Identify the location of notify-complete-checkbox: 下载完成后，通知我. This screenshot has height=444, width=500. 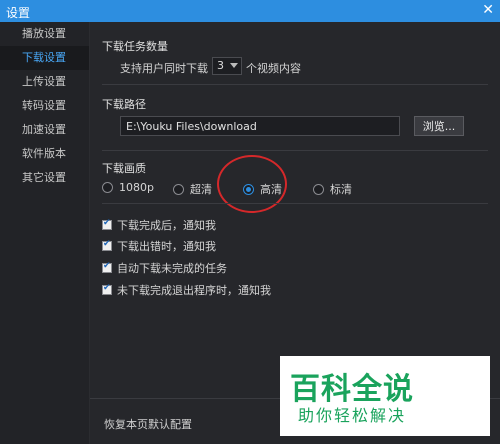
(159, 225).